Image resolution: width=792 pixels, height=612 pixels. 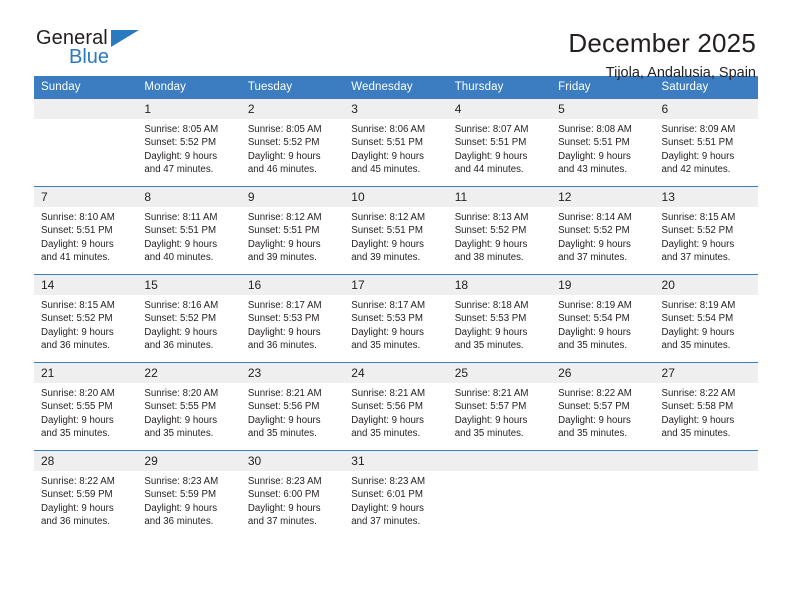 I want to click on day-number: 12, so click(x=603, y=197).